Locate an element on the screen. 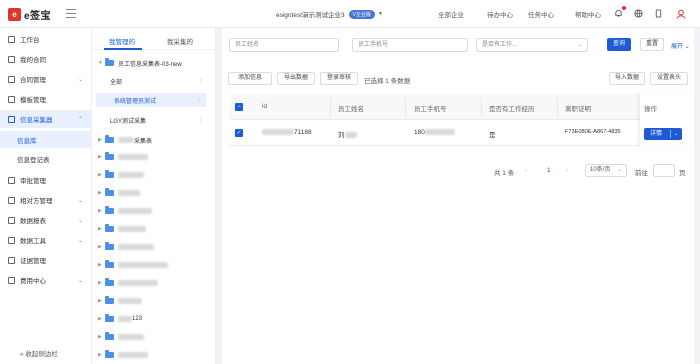 Image resolution: width=700 pixels, height=364 pixels. company-switcher: esigntest演示测试企业3 V企业版 ▼ is located at coordinates (329, 14).